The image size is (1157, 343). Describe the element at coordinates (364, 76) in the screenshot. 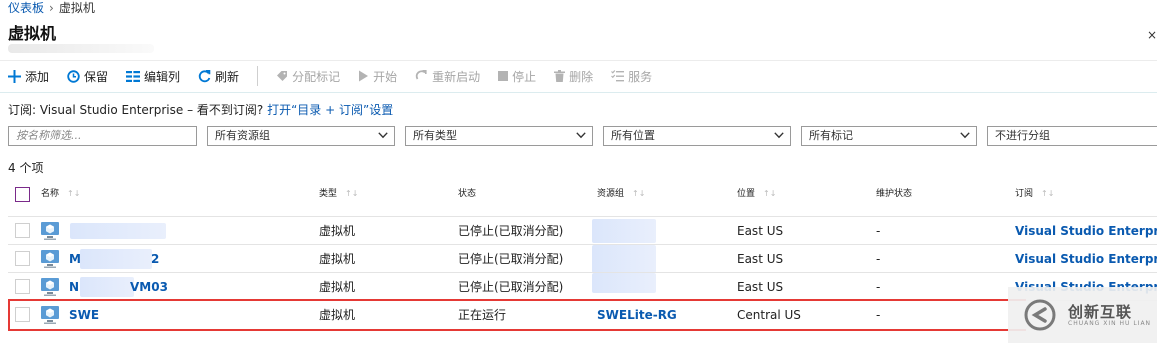

I see `play-icon` at that location.